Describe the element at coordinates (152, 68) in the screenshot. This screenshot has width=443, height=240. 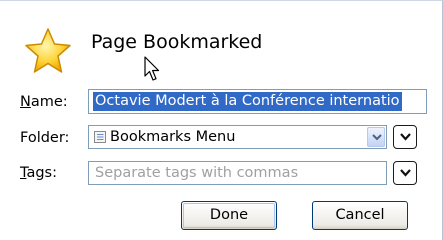
I see `mouse-cursor-icon` at that location.